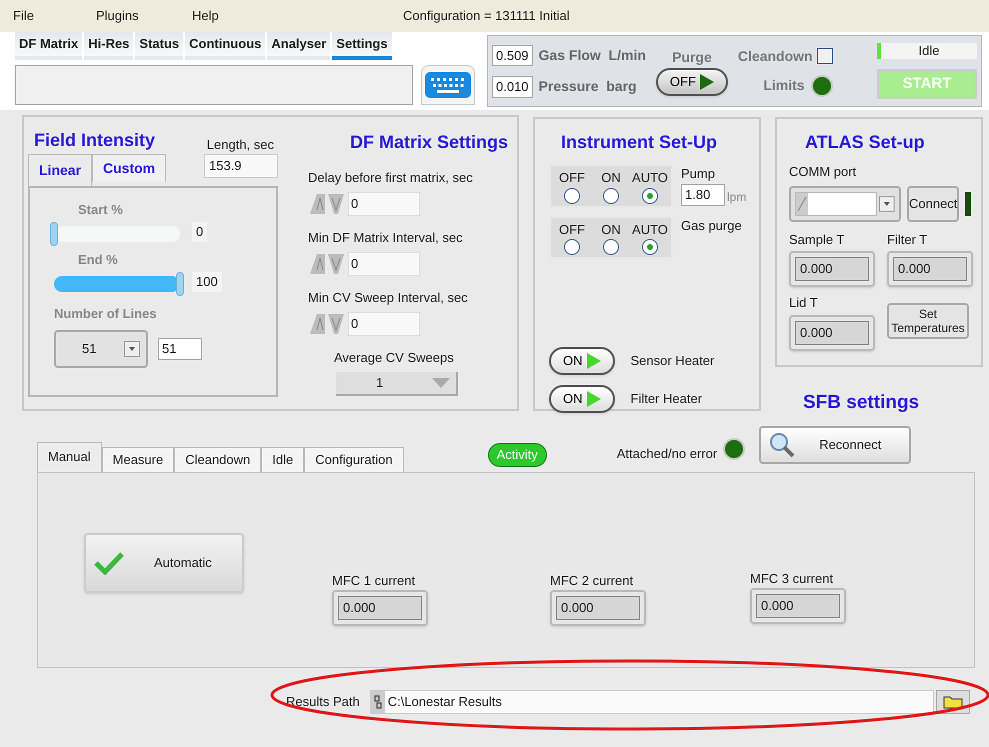 This screenshot has width=989, height=747. What do you see at coordinates (736, 197) in the screenshot?
I see `unit-label: lpm` at bounding box center [736, 197].